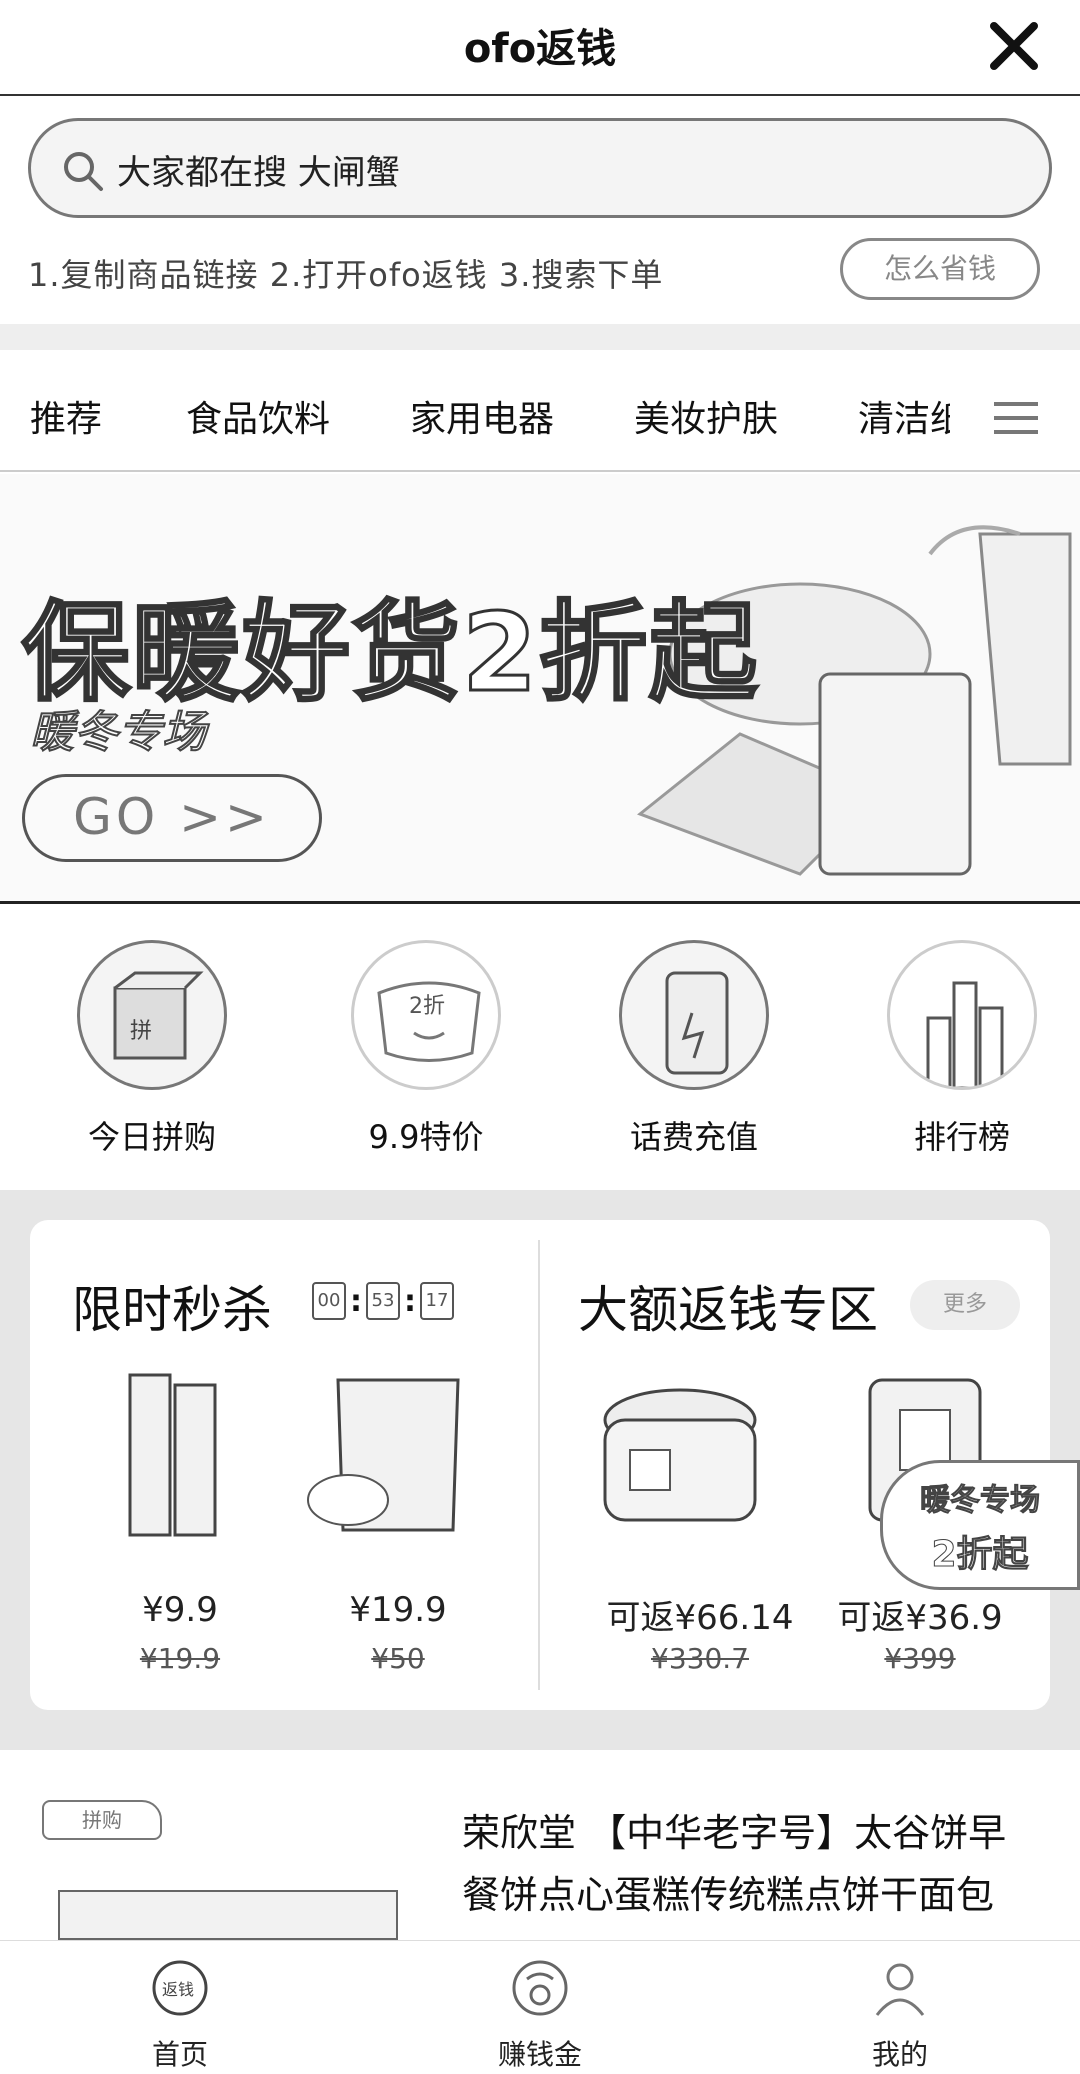 Image resolution: width=1080 pixels, height=2074 pixels. Describe the element at coordinates (540, 1040) in the screenshot. I see `quick-links: 拼 今日拼购 2折 9.9特价 话费充值 排行榜` at that location.